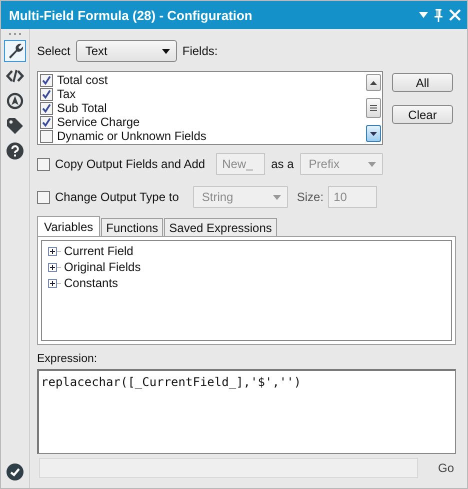 Image resolution: width=468 pixels, height=489 pixels. I want to click on size-label: Size:, so click(310, 197).